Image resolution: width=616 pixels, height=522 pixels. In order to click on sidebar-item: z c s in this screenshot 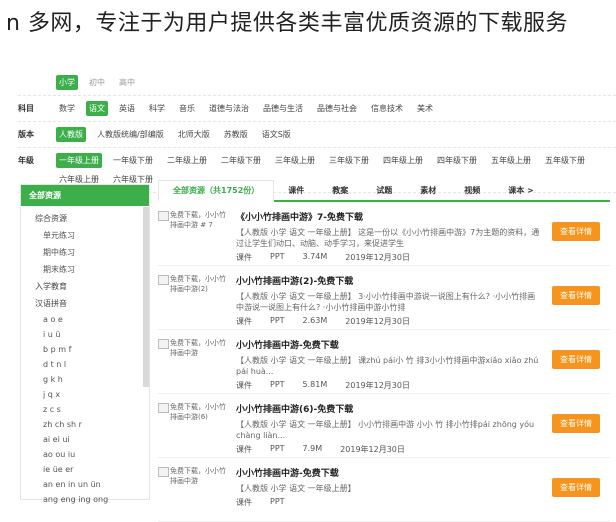, I will do `click(85, 409)`.